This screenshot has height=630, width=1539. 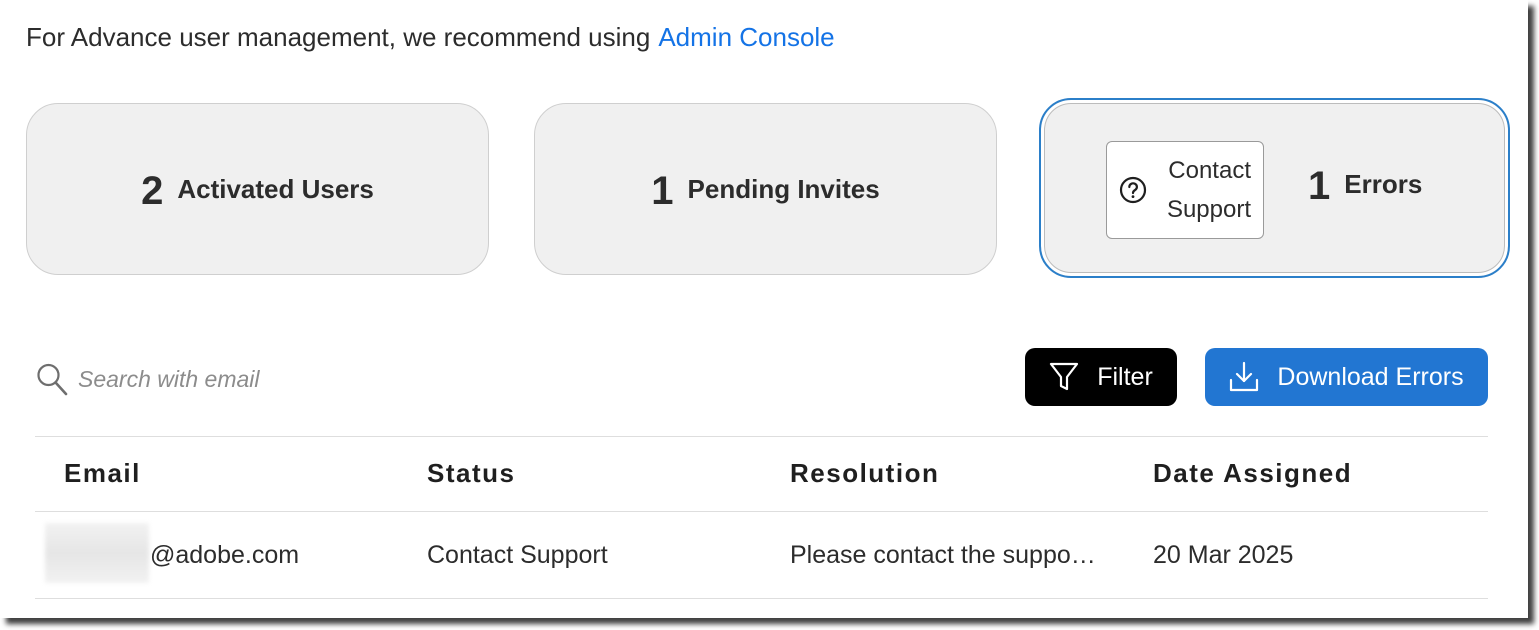 What do you see at coordinates (228, 379) in the screenshot?
I see `search-email-input` at bounding box center [228, 379].